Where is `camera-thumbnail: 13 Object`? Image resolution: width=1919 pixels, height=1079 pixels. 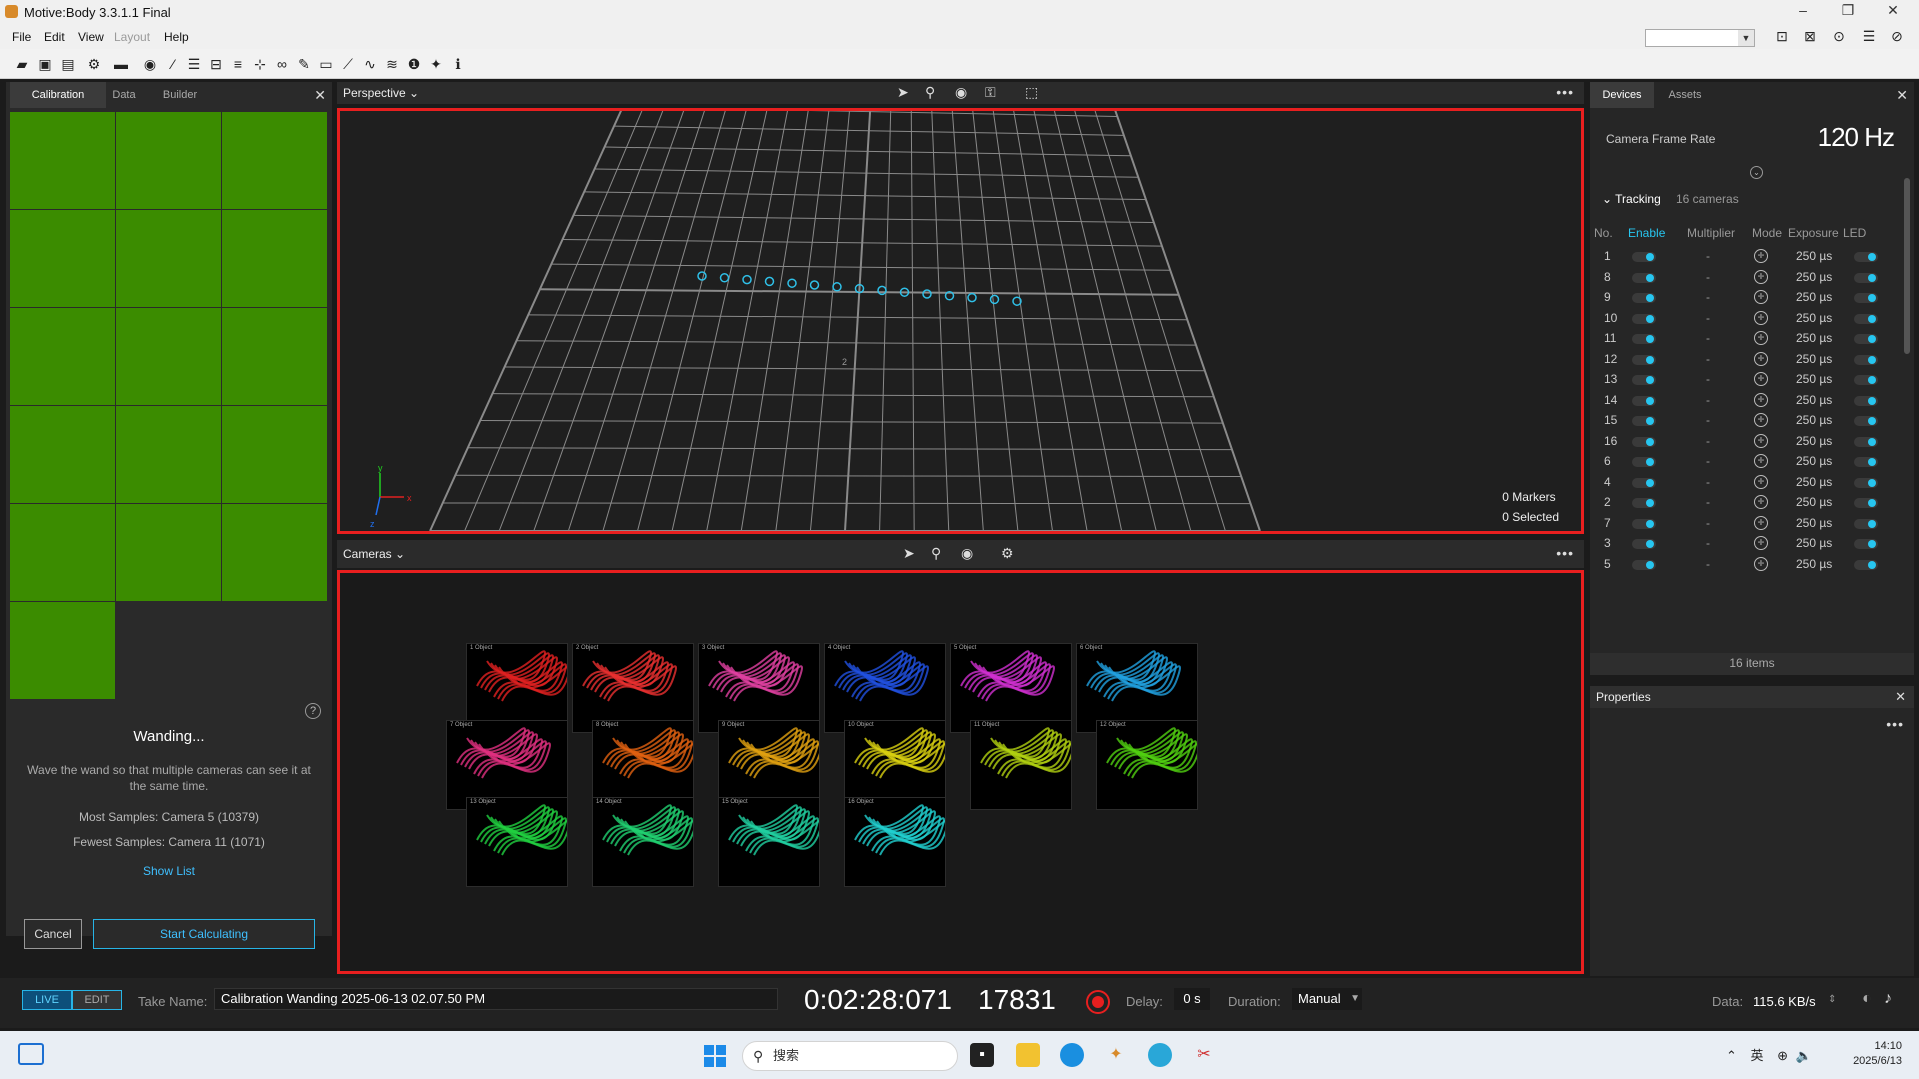
camera-thumbnail: 13 Object is located at coordinates (517, 842).